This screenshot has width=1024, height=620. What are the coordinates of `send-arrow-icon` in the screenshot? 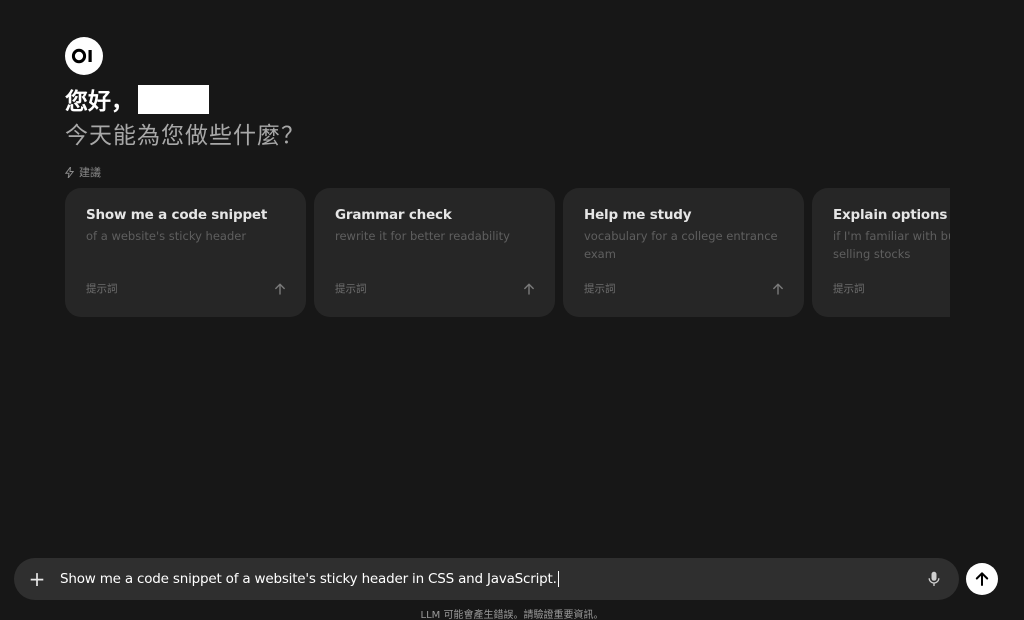 It's located at (982, 579).